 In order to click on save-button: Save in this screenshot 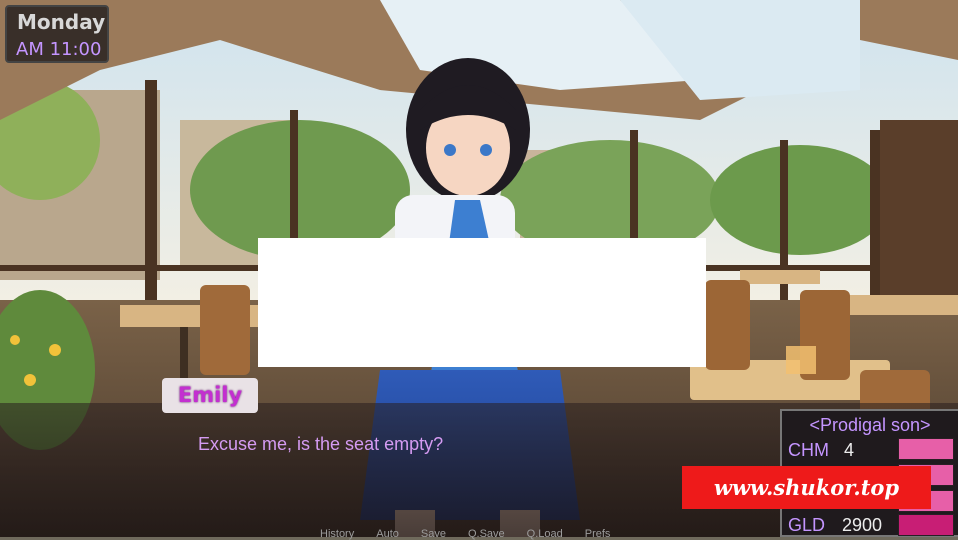, I will do `click(433, 534)`.